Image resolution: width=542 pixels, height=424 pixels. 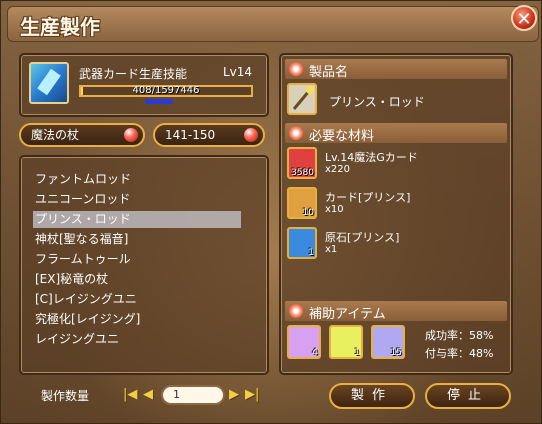 I want to click on title-bar: 生産製作, so click(x=273, y=24).